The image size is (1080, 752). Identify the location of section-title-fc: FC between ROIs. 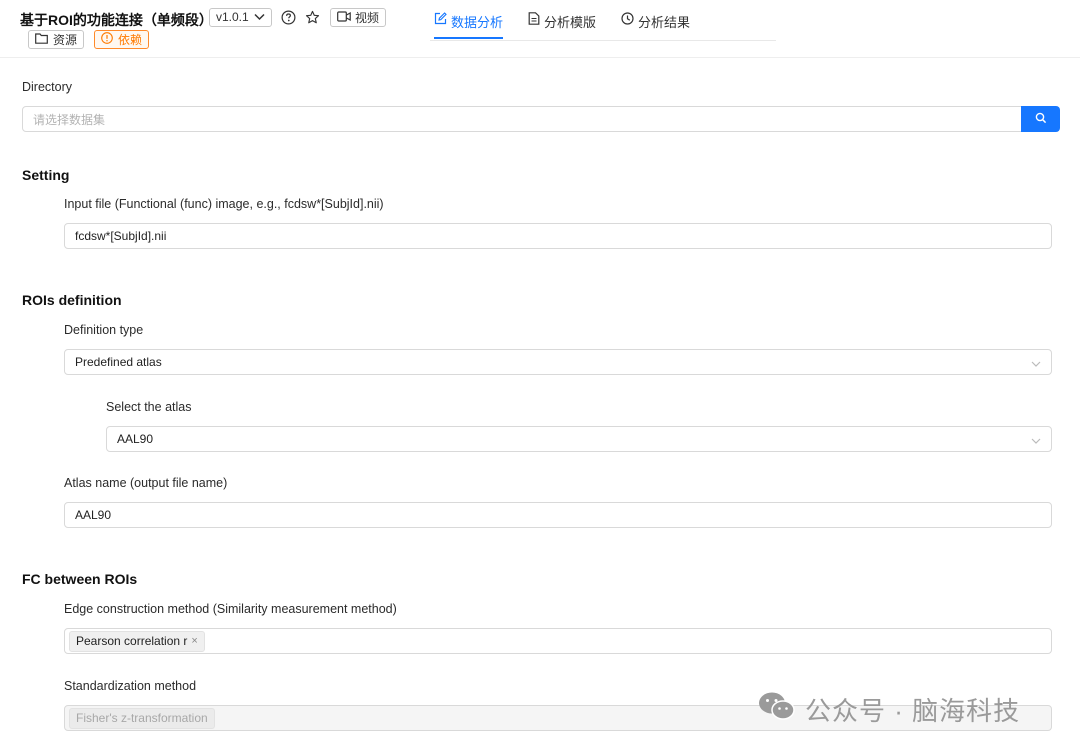
(80, 579).